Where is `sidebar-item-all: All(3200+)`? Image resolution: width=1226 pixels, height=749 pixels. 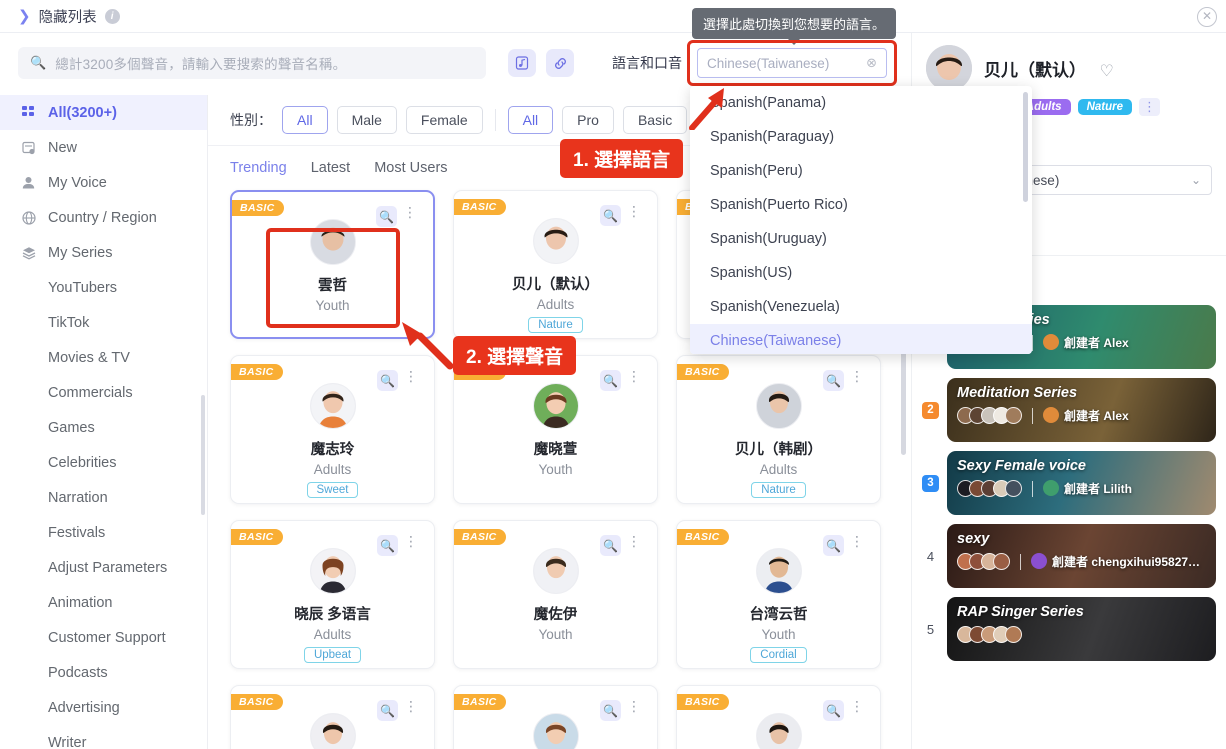
sidebar-item-all: All(3200+) is located at coordinates (103, 112).